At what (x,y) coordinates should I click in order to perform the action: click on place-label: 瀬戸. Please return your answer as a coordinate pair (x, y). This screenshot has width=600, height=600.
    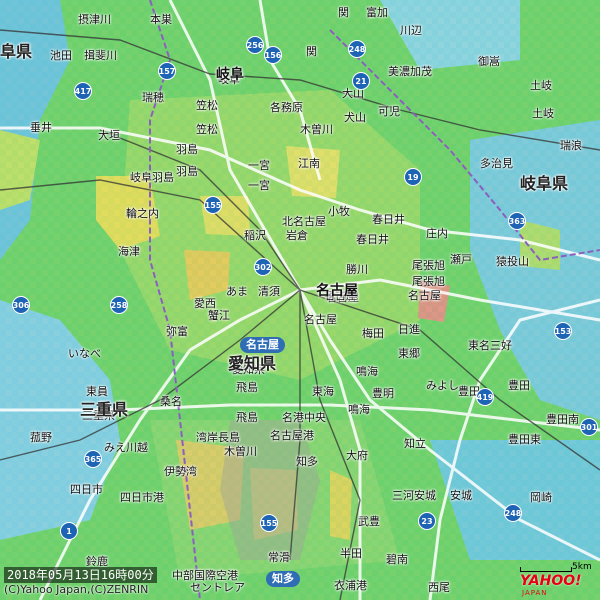
    Looking at the image, I should click on (461, 259).